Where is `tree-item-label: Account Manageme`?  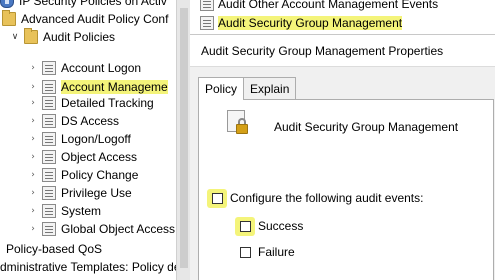 tree-item-label: Account Manageme is located at coordinates (114, 87).